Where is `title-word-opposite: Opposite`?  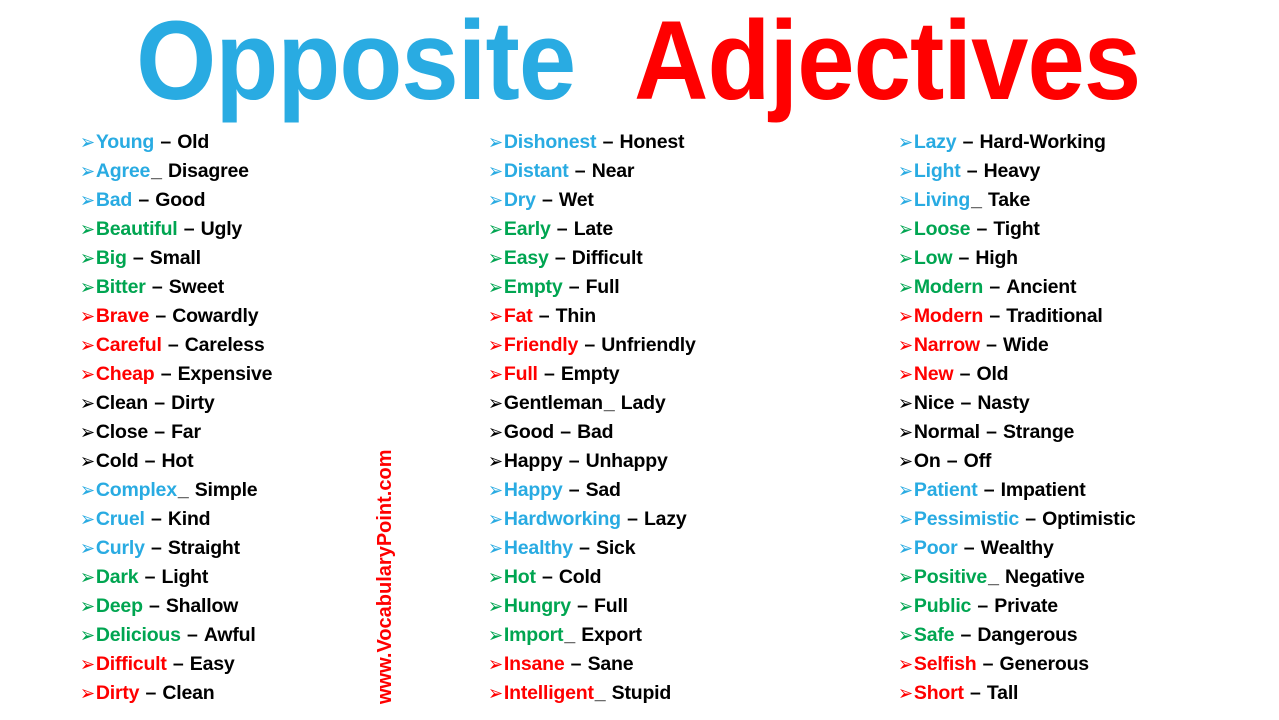
title-word-opposite: Opposite is located at coordinates (355, 61).